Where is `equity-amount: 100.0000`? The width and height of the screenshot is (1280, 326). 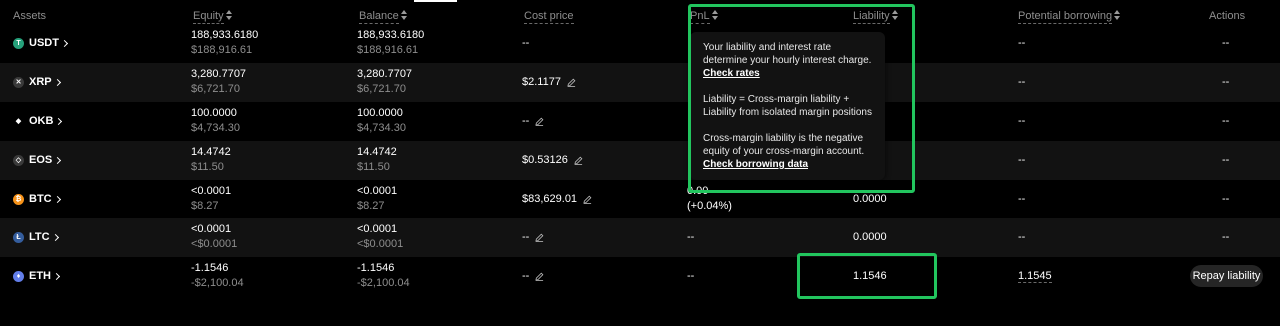 equity-amount: 100.0000 is located at coordinates (214, 113).